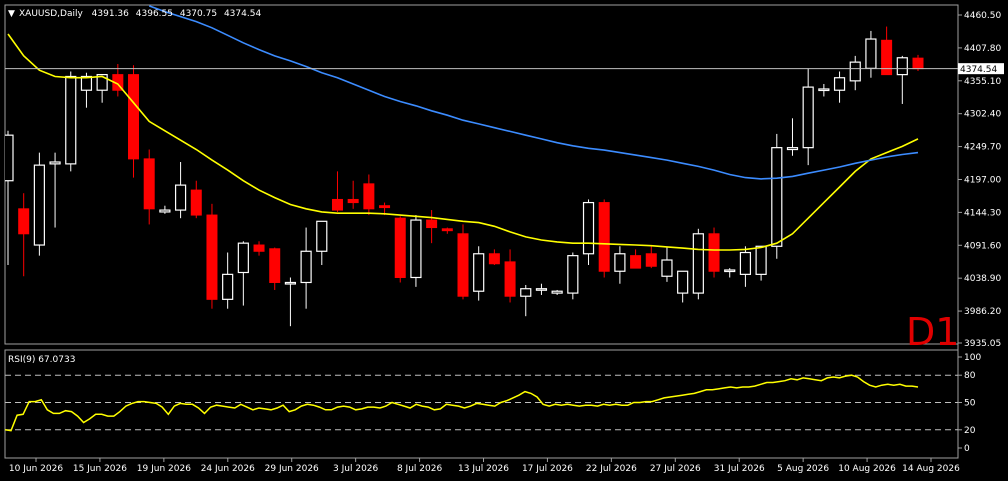 The height and width of the screenshot is (481, 1008). Describe the element at coordinates (100, 469) in the screenshot. I see `time-tick-label: 15 Jun 2026` at that location.